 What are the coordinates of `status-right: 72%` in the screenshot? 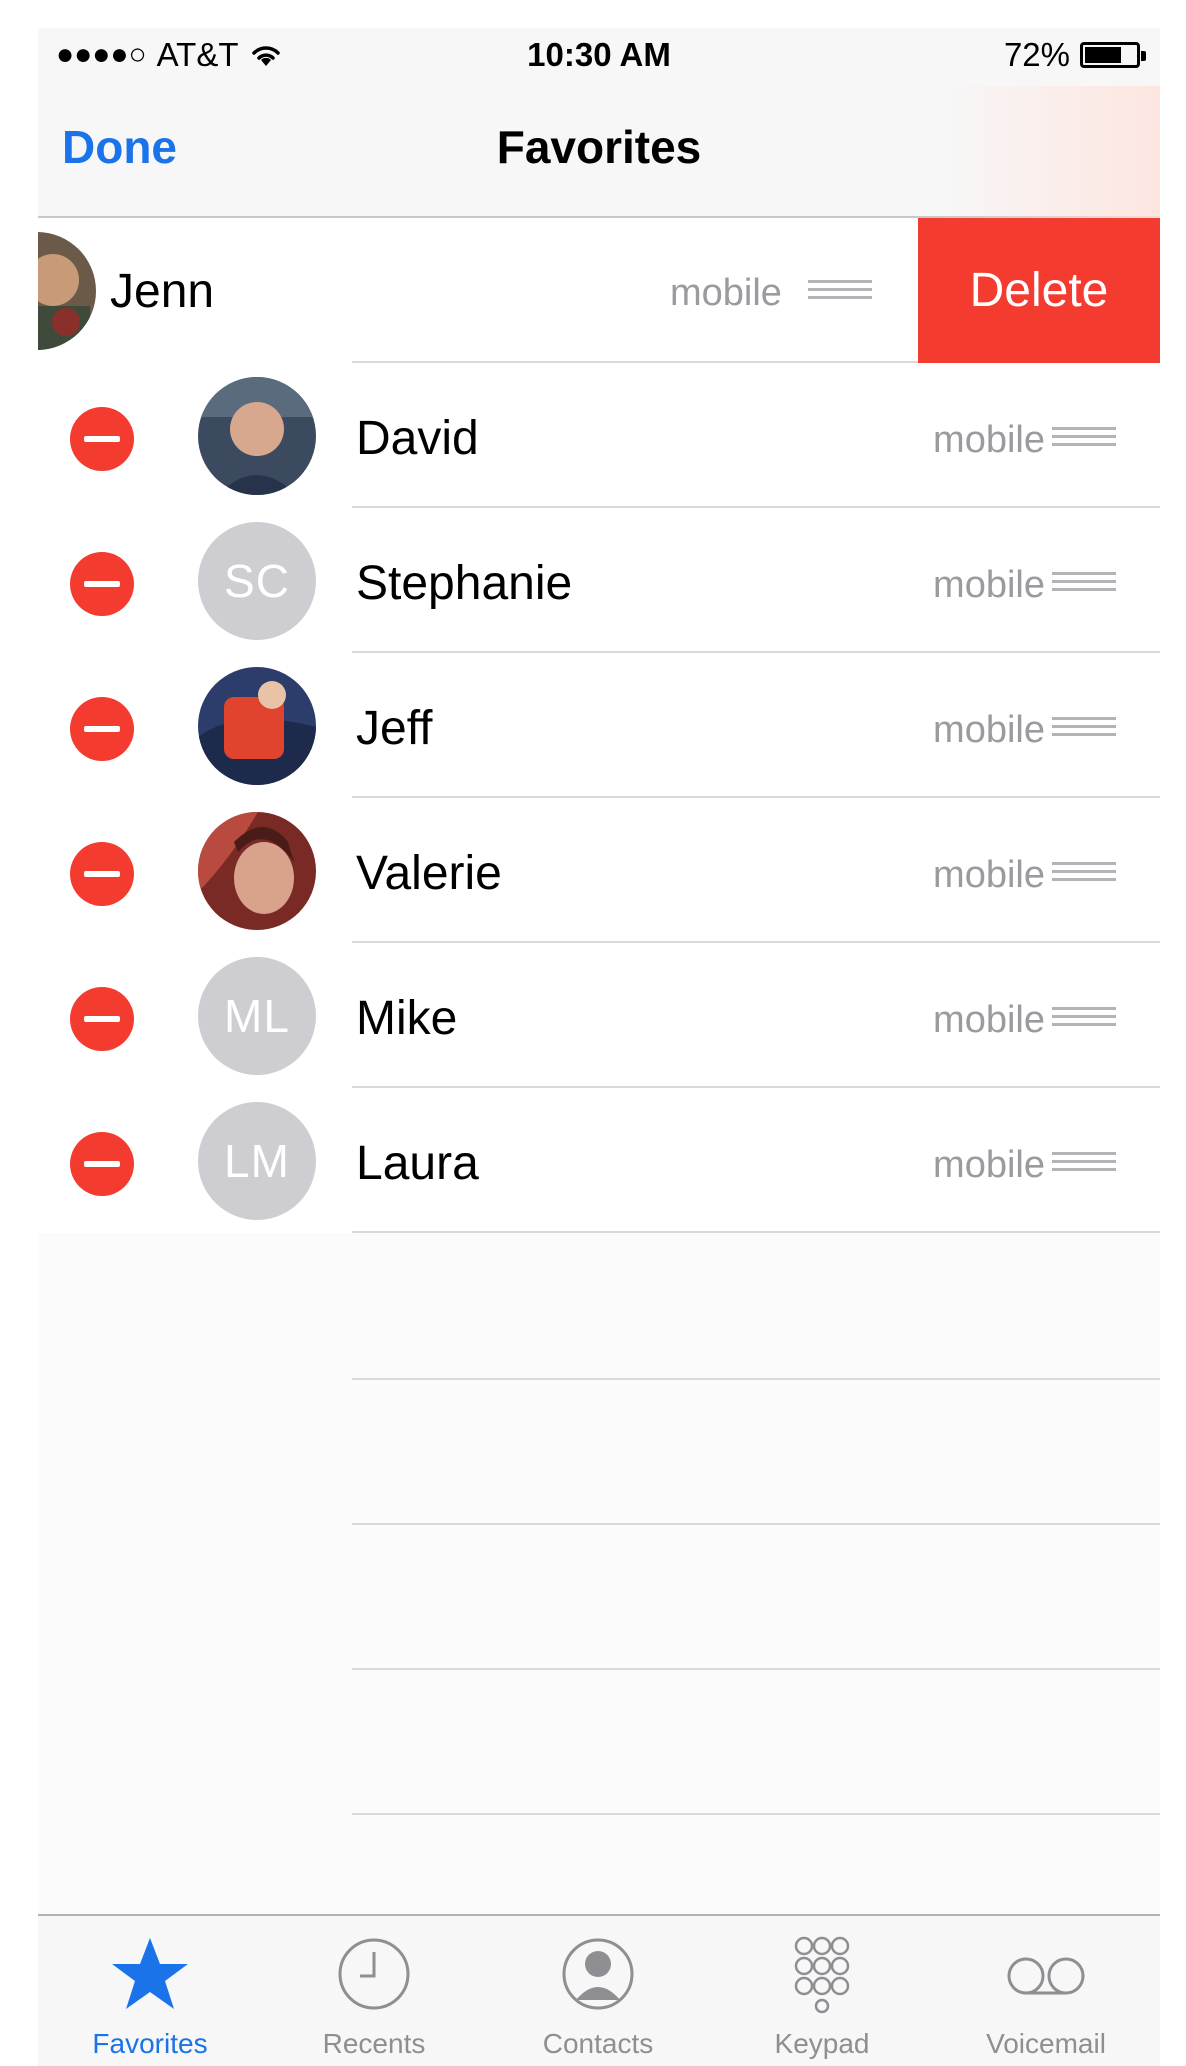 It's located at (1074, 55).